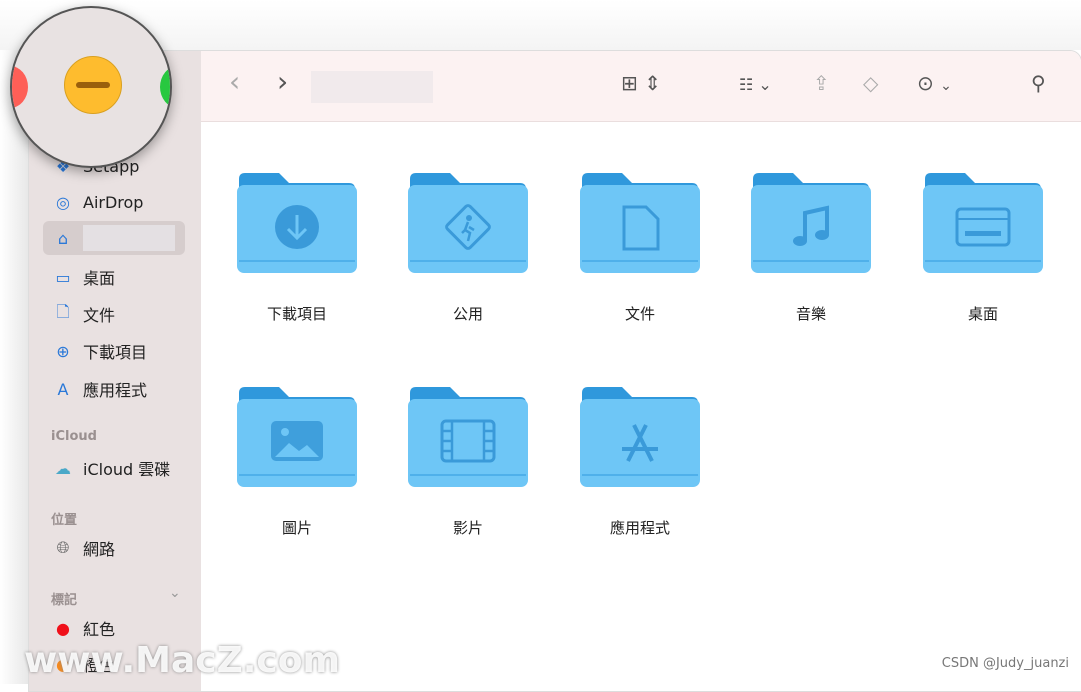 The height and width of the screenshot is (692, 1081). I want to click on background, so click(540, 25).